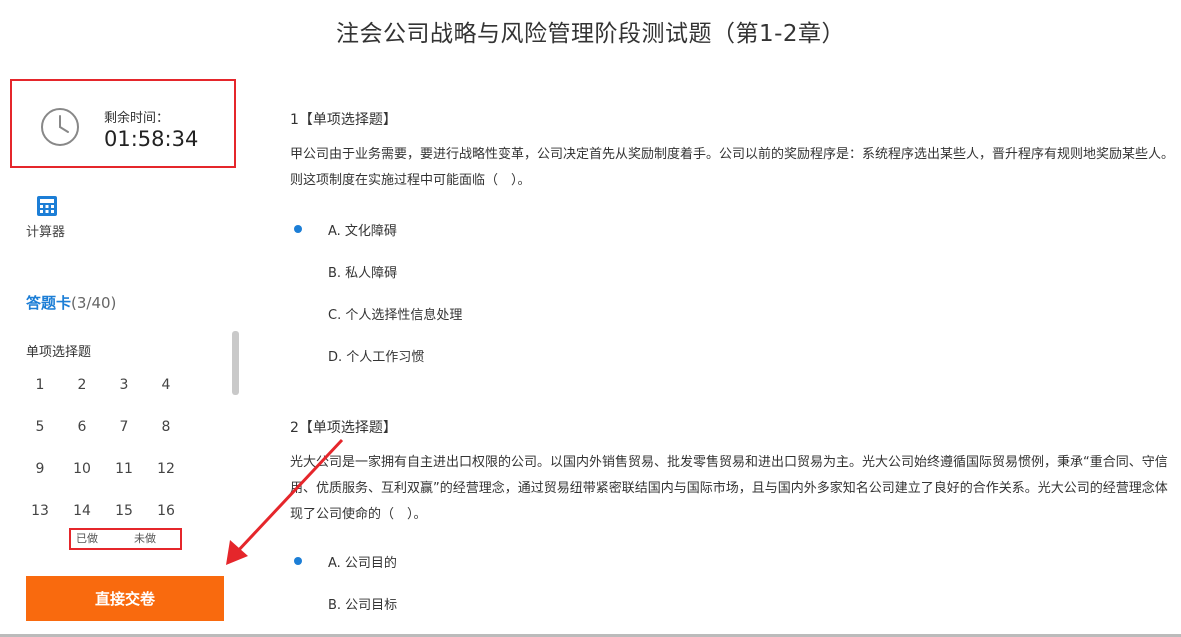 The height and width of the screenshot is (637, 1181). What do you see at coordinates (732, 313) in the screenshot?
I see `option-c: C. 个人选择性信息处理` at bounding box center [732, 313].